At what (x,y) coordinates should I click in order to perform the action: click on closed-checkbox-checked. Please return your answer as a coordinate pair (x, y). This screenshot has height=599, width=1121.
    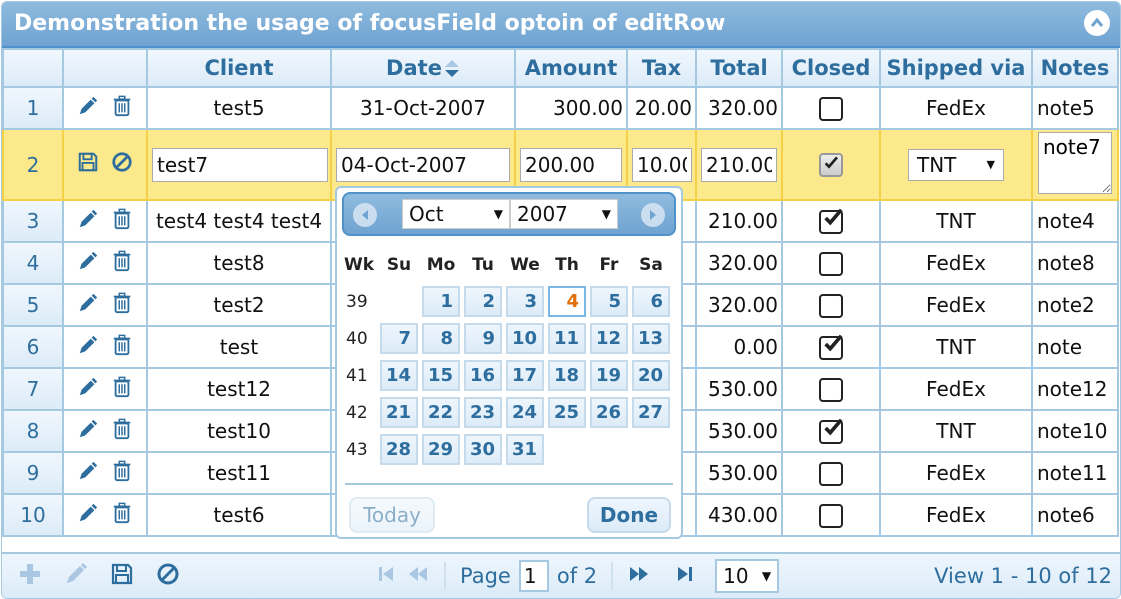
    Looking at the image, I should click on (831, 431).